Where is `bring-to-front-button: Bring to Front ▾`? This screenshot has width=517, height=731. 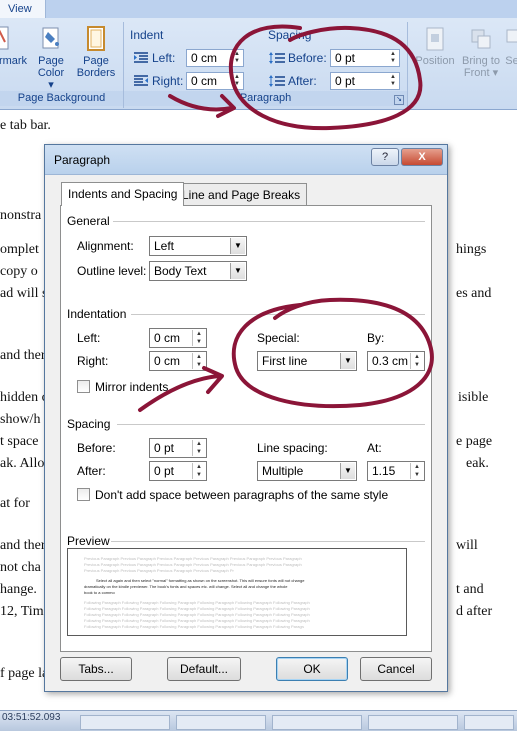 bring-to-front-button: Bring to Front ▾ is located at coordinates (481, 52).